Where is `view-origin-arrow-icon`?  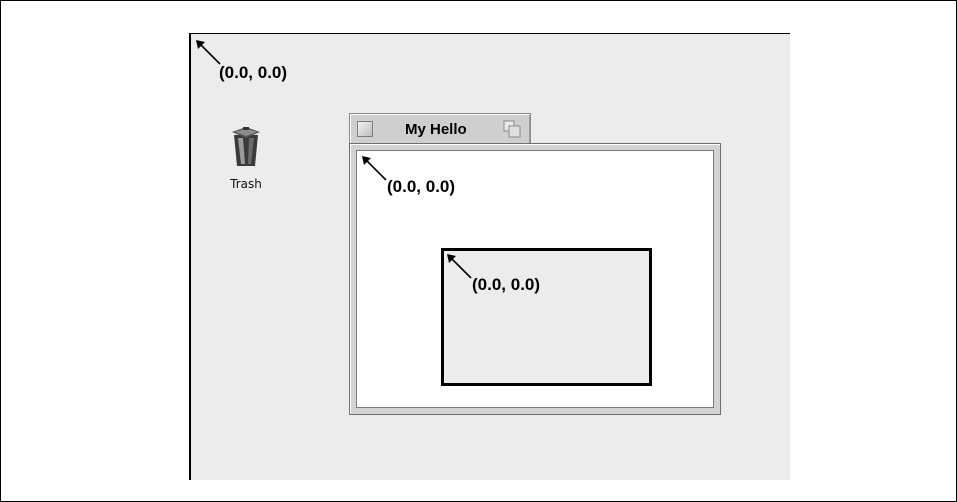 view-origin-arrow-icon is located at coordinates (459, 266).